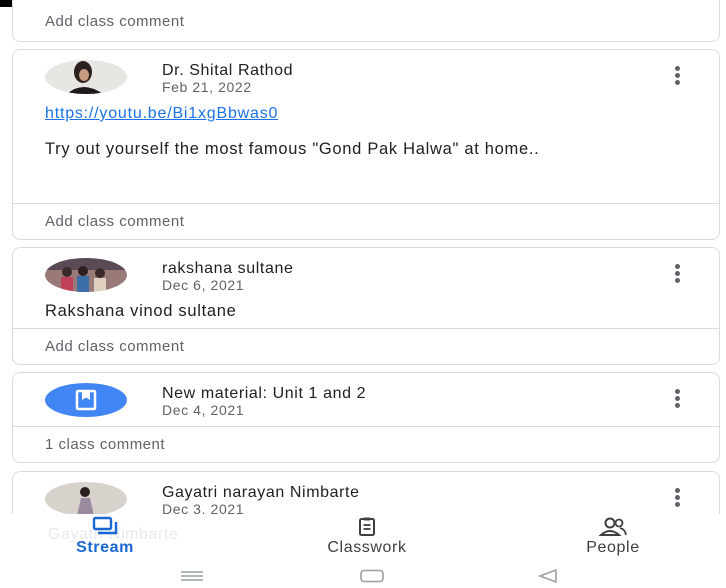  Describe the element at coordinates (203, 410) in the screenshot. I see `post-date: Dec 4, 2021` at that location.